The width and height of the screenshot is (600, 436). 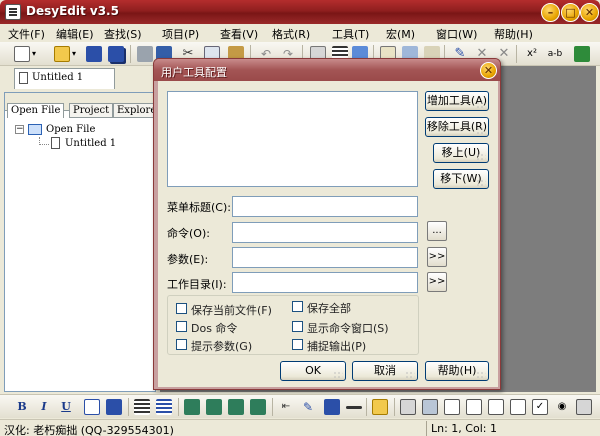 What do you see at coordinates (457, 127) in the screenshot?
I see `remove-tool-button: 移除工具(R)` at bounding box center [457, 127].